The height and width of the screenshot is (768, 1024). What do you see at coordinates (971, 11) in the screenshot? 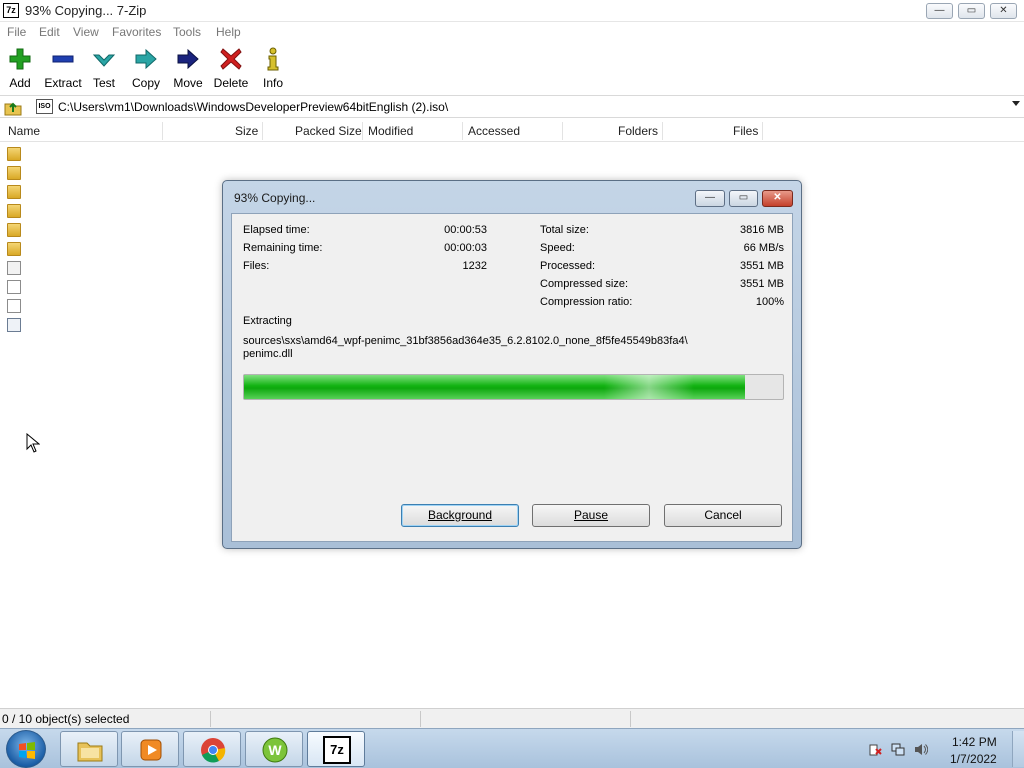
I see `restore-button: ▭` at bounding box center [971, 11].